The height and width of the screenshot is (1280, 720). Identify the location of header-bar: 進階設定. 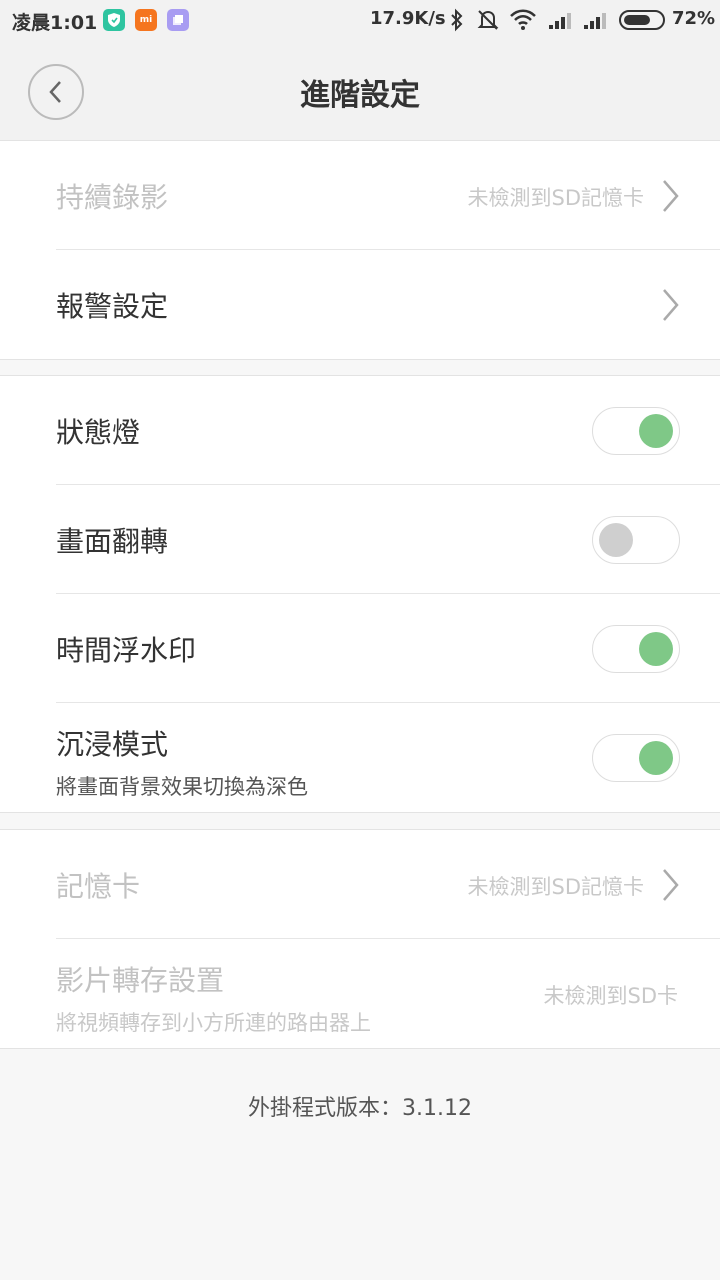
(360, 90).